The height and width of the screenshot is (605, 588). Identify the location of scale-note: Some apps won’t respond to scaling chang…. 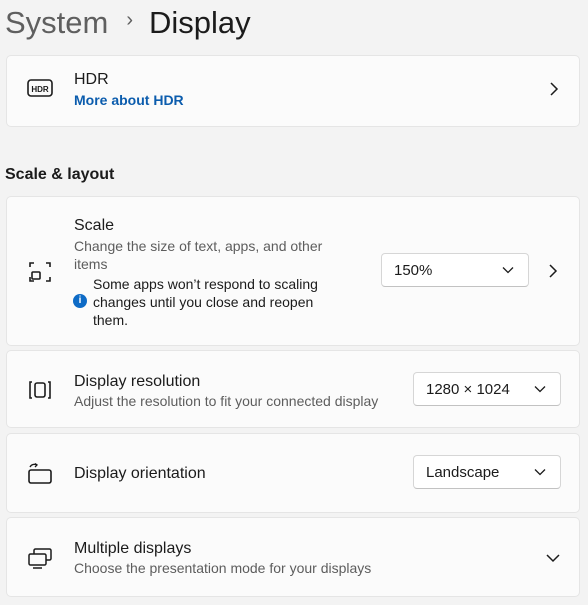
(205, 302).